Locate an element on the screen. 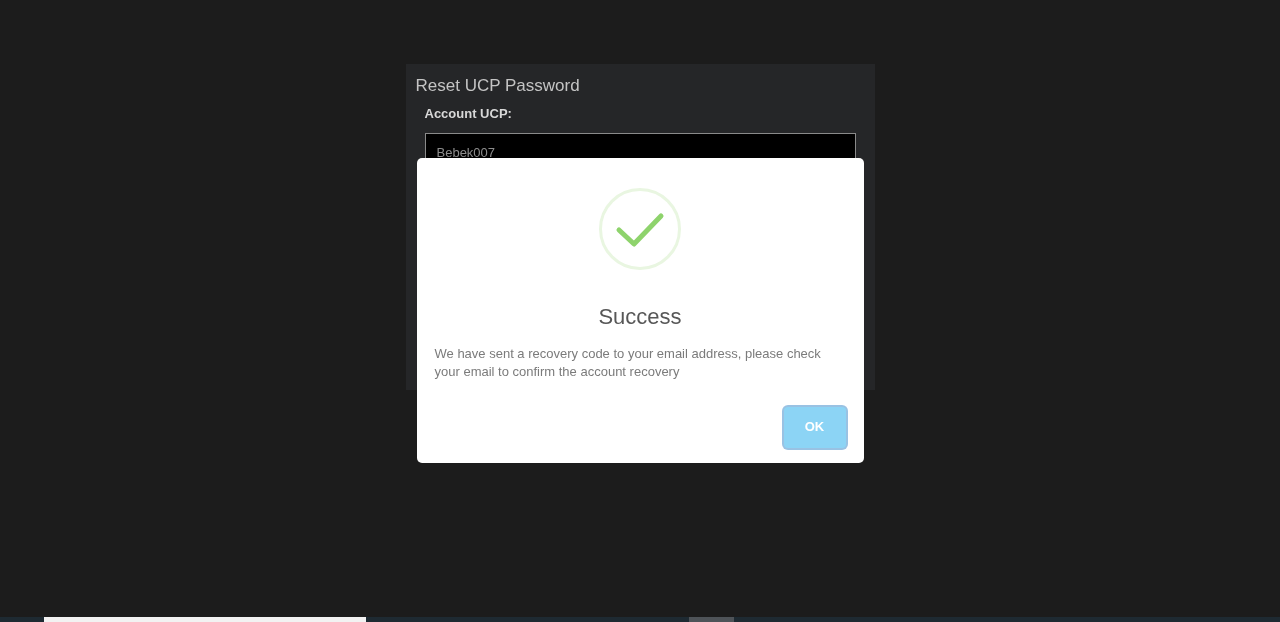 The image size is (1280, 622). dialog-title: Success is located at coordinates (640, 316).